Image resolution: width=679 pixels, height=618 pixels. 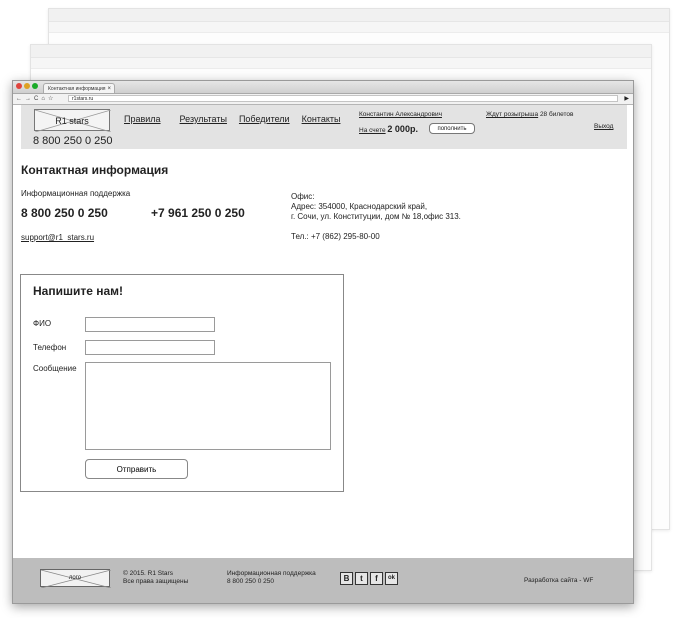 I want to click on copyright-line-2: Все права защищены, so click(x=156, y=581).